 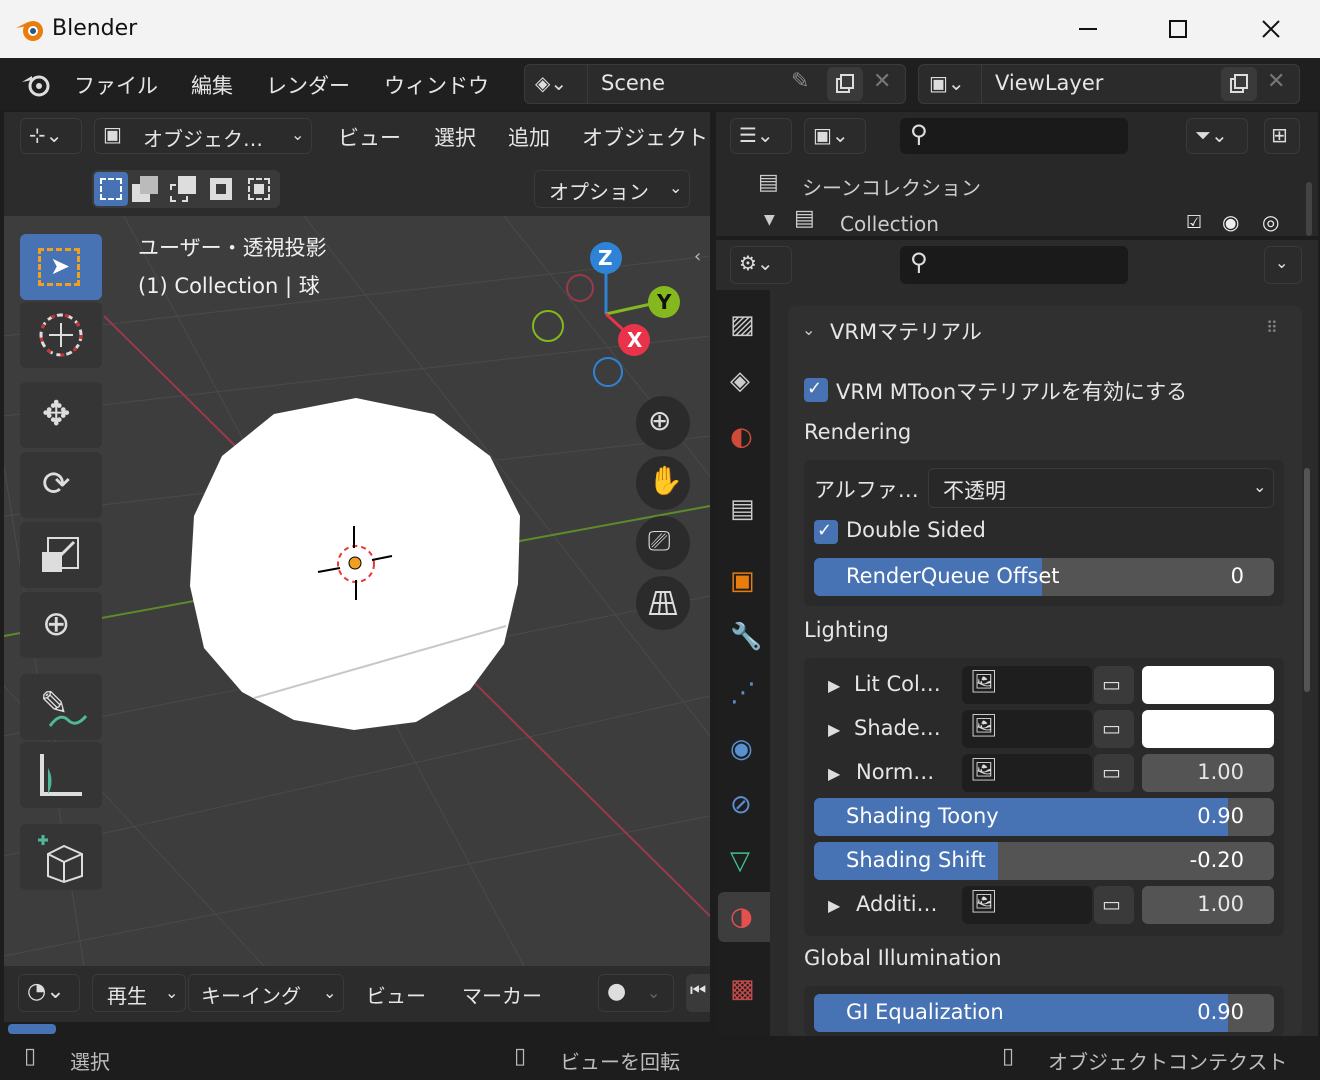 I want to click on remove-view-layer-icon: ✕, so click(x=1276, y=81).